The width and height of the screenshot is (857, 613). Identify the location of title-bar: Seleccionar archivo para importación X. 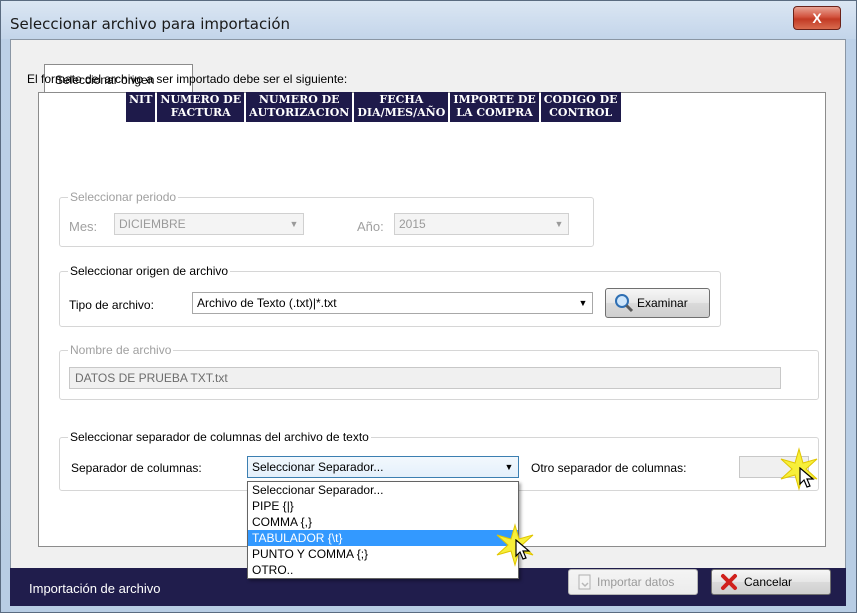
(428, 20).